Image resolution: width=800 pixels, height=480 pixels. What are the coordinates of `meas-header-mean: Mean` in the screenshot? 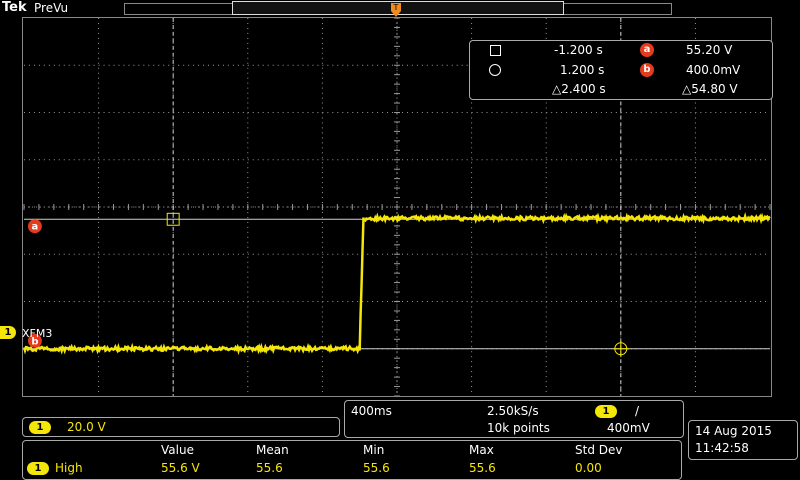 It's located at (272, 450).